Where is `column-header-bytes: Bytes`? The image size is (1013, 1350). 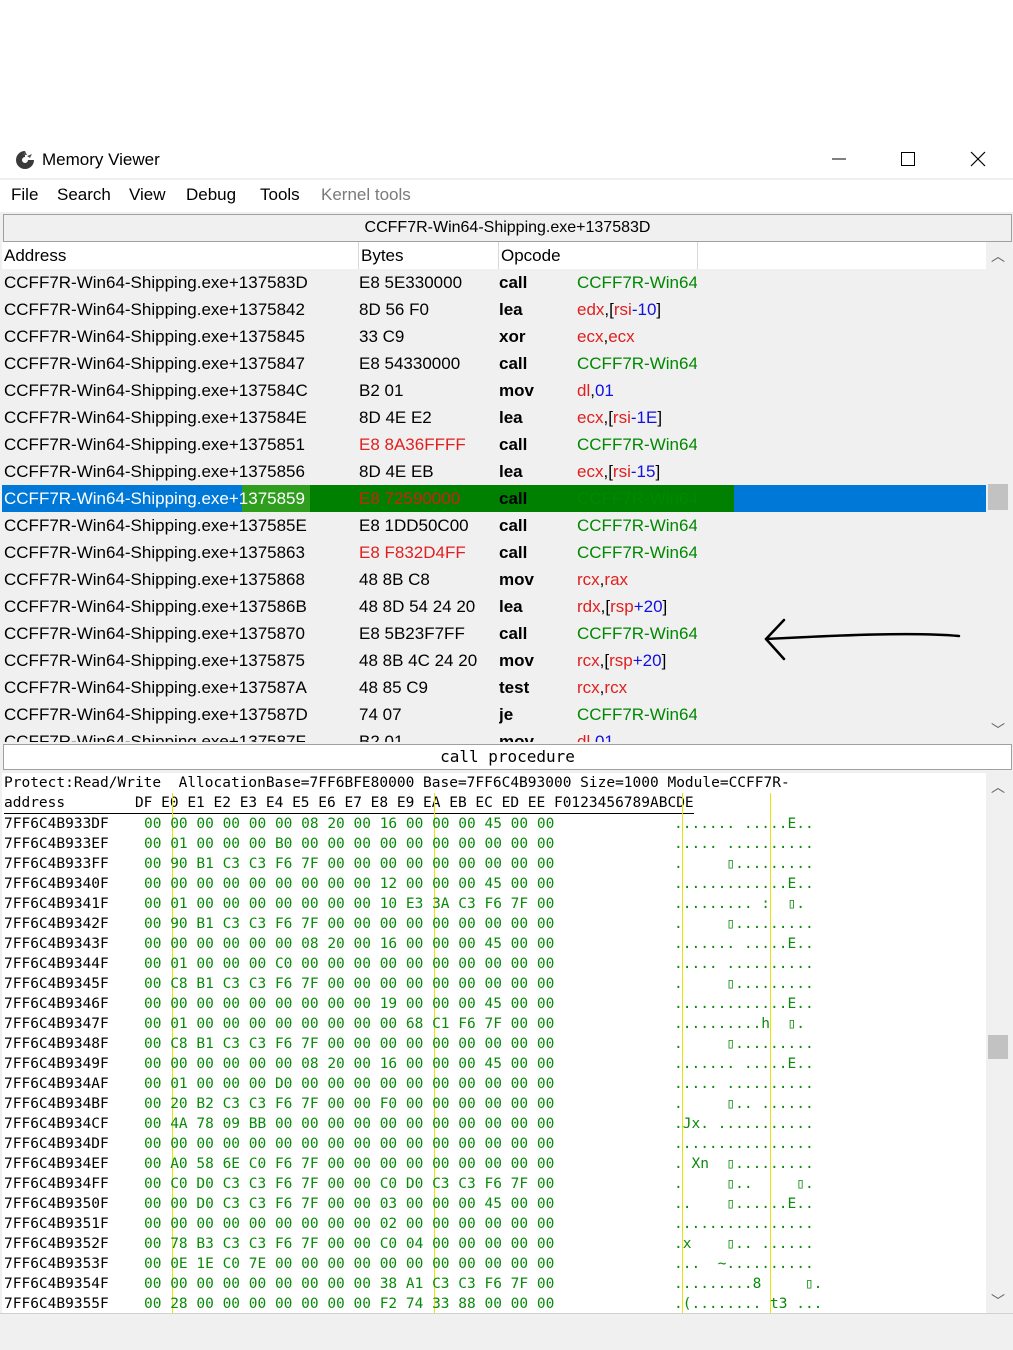 column-header-bytes: Bytes is located at coordinates (429, 255).